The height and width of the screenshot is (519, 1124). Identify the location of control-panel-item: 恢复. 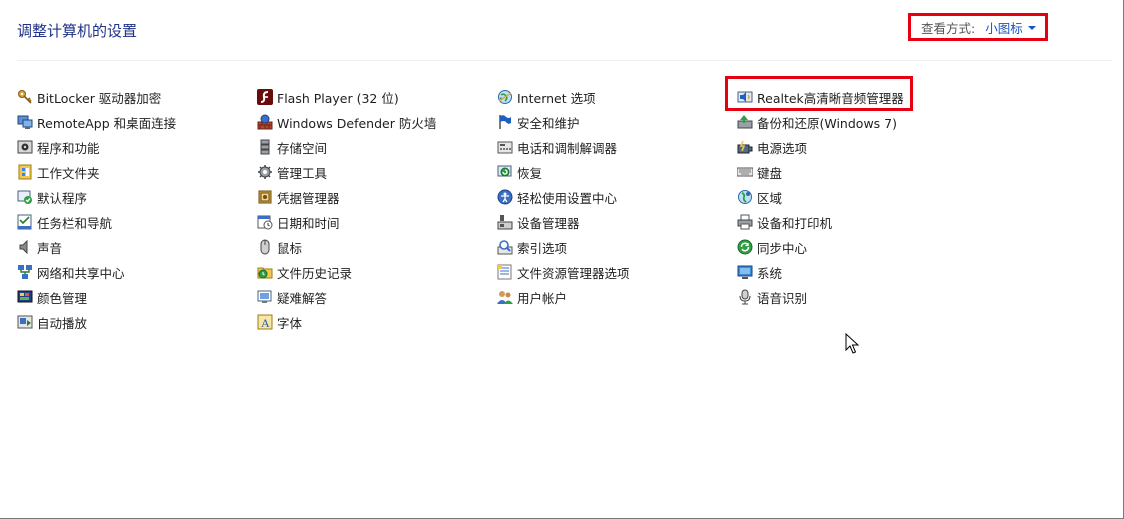
(519, 172).